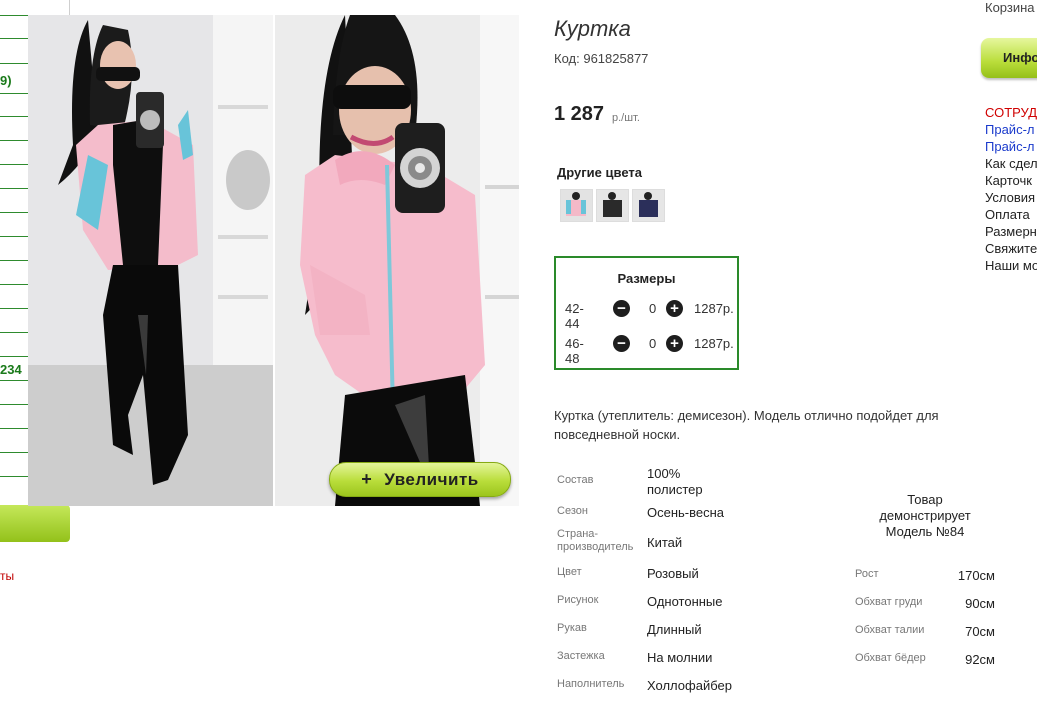 Image resolution: width=1037 pixels, height=704 pixels. Describe the element at coordinates (1011, 248) in the screenshot. I see `right-nav-link: Свяжите` at that location.